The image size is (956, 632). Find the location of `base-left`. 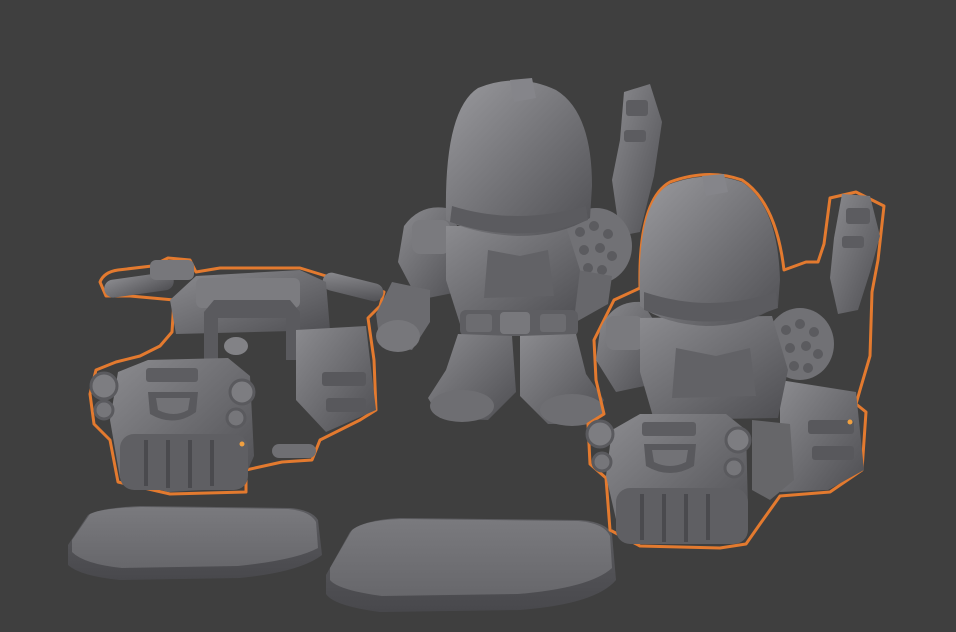

base-left is located at coordinates (195, 543).